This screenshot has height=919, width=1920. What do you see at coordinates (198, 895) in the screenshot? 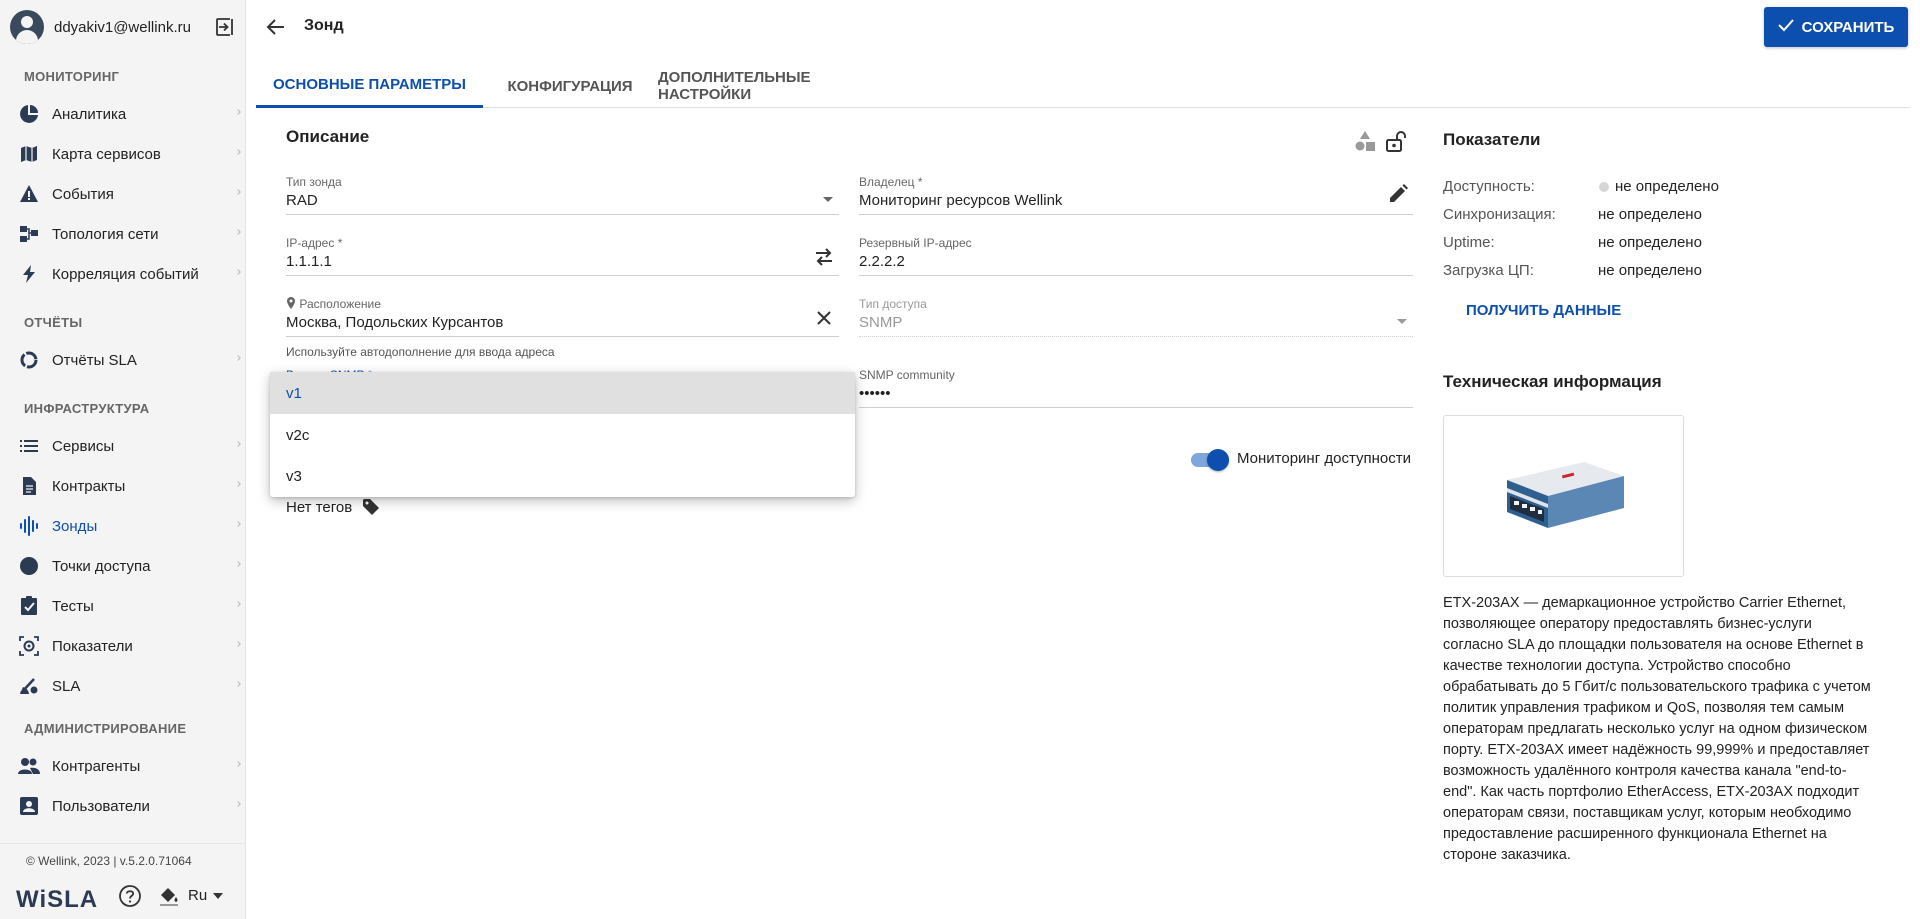
I see `language-value: Ru` at bounding box center [198, 895].